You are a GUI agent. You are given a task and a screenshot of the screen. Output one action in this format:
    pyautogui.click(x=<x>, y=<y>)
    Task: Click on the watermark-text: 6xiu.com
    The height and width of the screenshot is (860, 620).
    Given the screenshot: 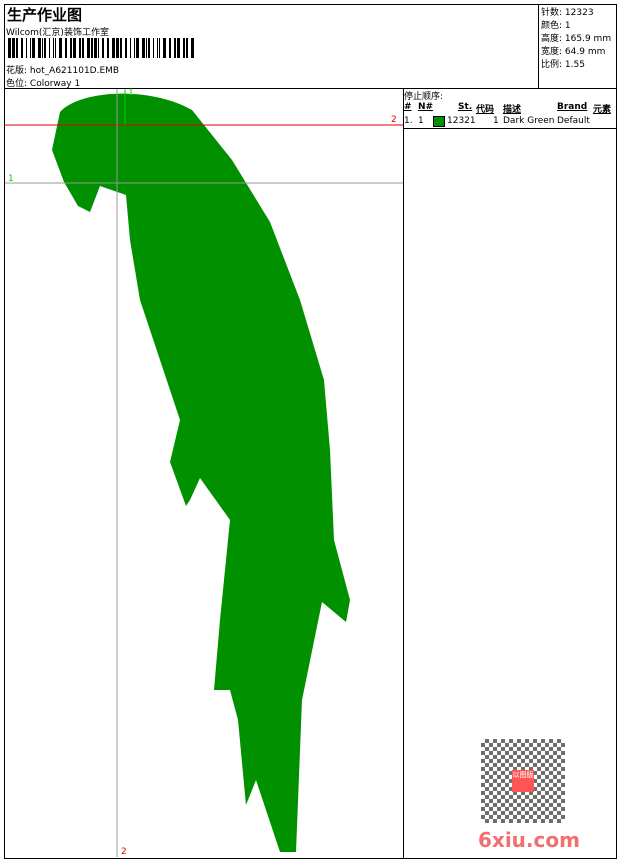 What is the action you would take?
    pyautogui.click(x=529, y=840)
    